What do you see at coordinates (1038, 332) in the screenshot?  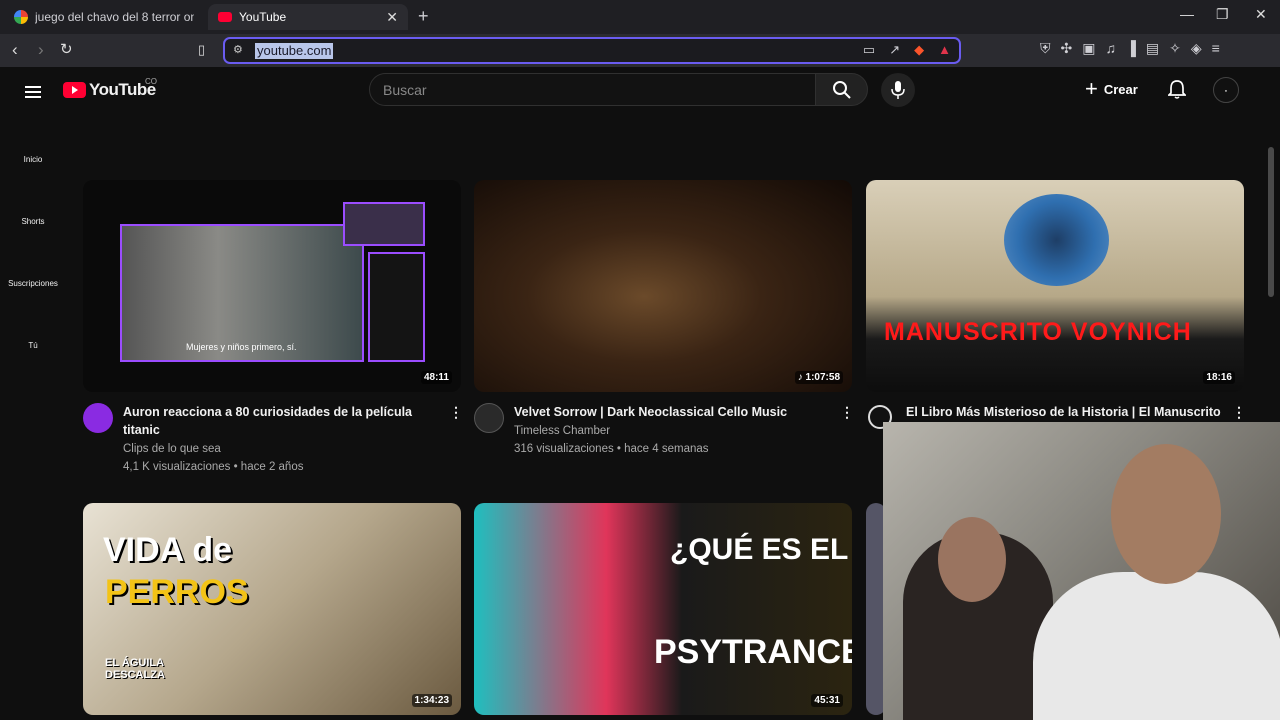 I see `thumbnail-text: MANUSCRITO VOYNICH` at bounding box center [1038, 332].